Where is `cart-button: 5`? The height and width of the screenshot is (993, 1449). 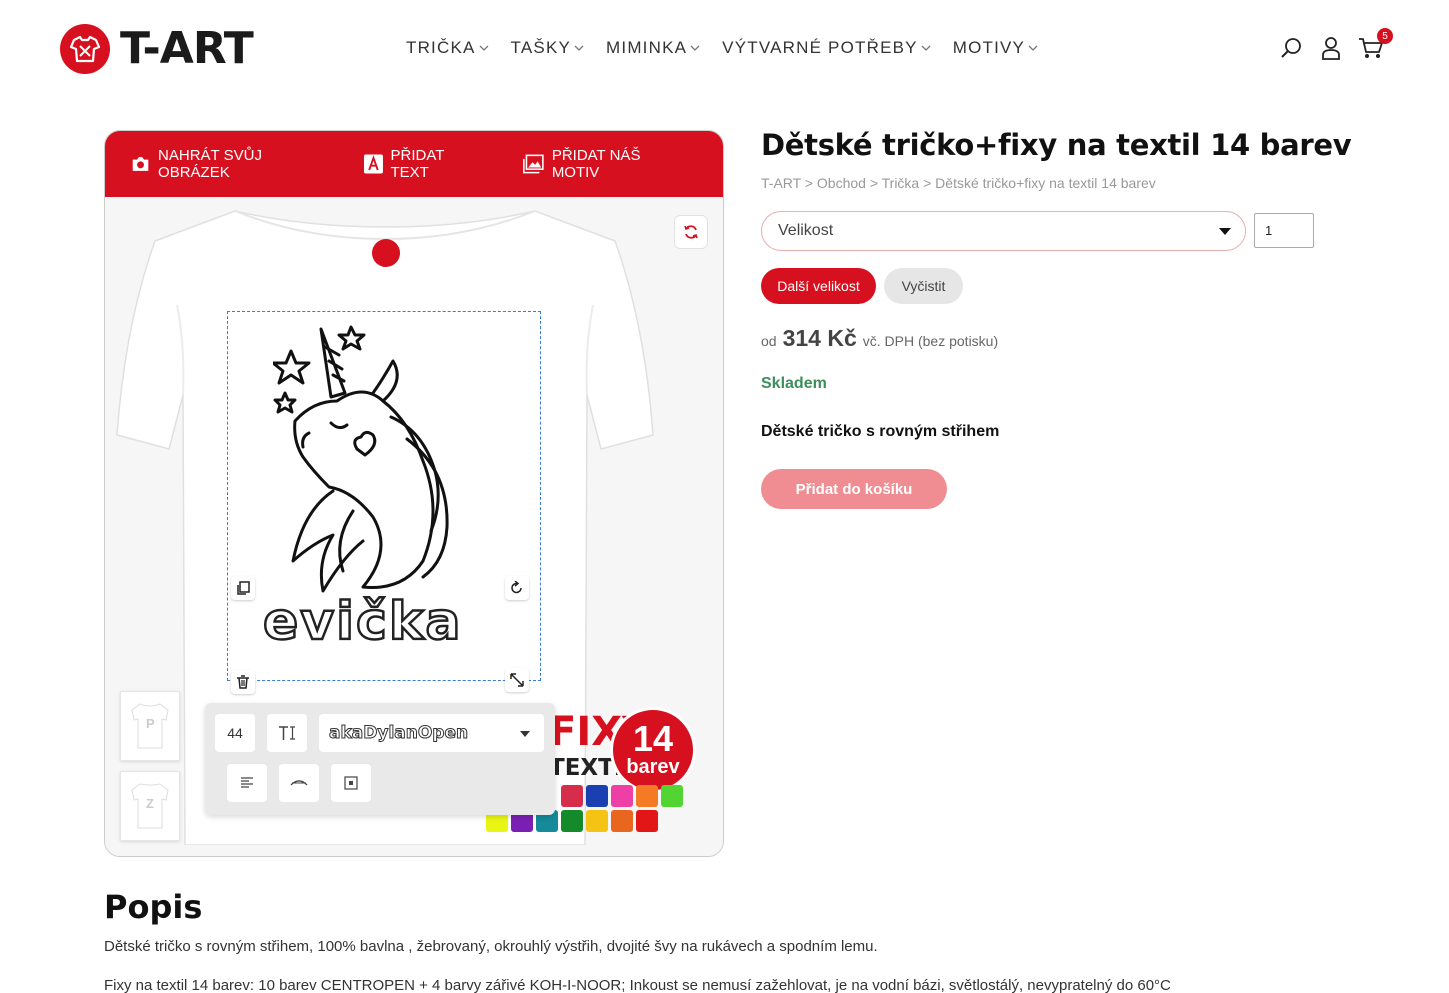 cart-button: 5 is located at coordinates (1375, 45).